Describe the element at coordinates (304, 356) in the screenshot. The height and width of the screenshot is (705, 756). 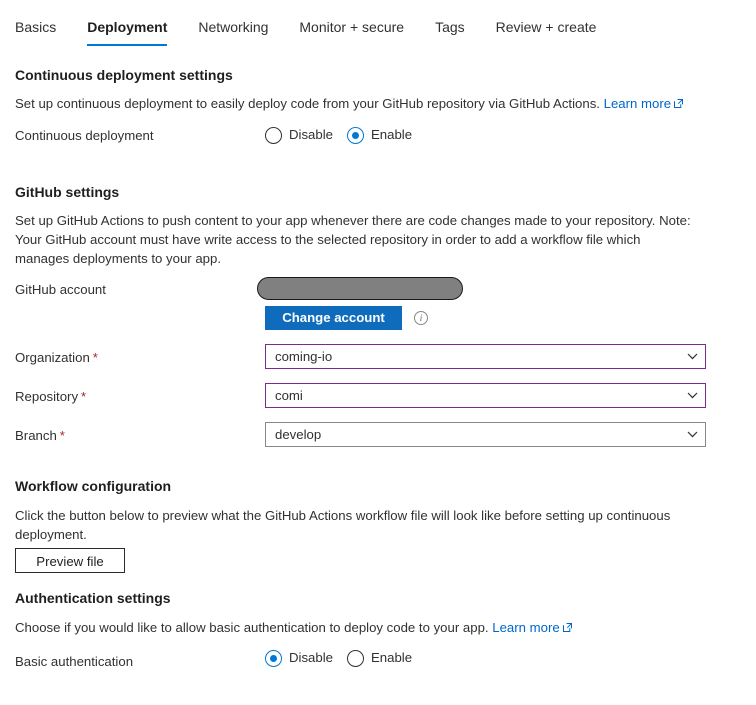
I see `organization-dropdown-value: coming-io` at that location.